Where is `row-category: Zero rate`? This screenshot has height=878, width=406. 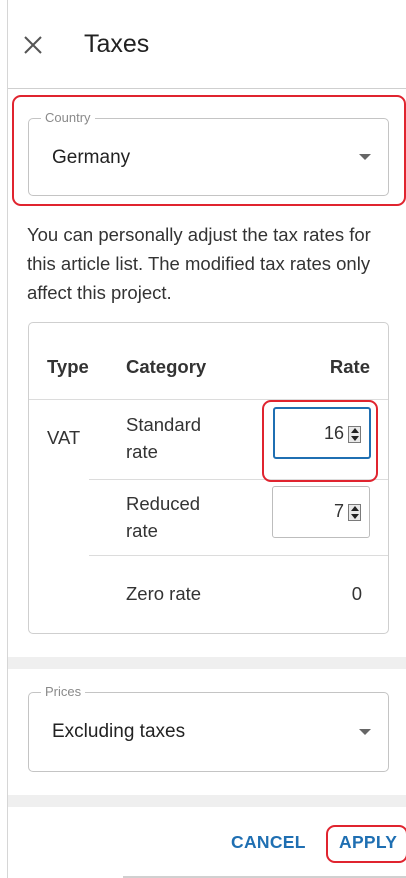 row-category: Zero rate is located at coordinates (164, 593).